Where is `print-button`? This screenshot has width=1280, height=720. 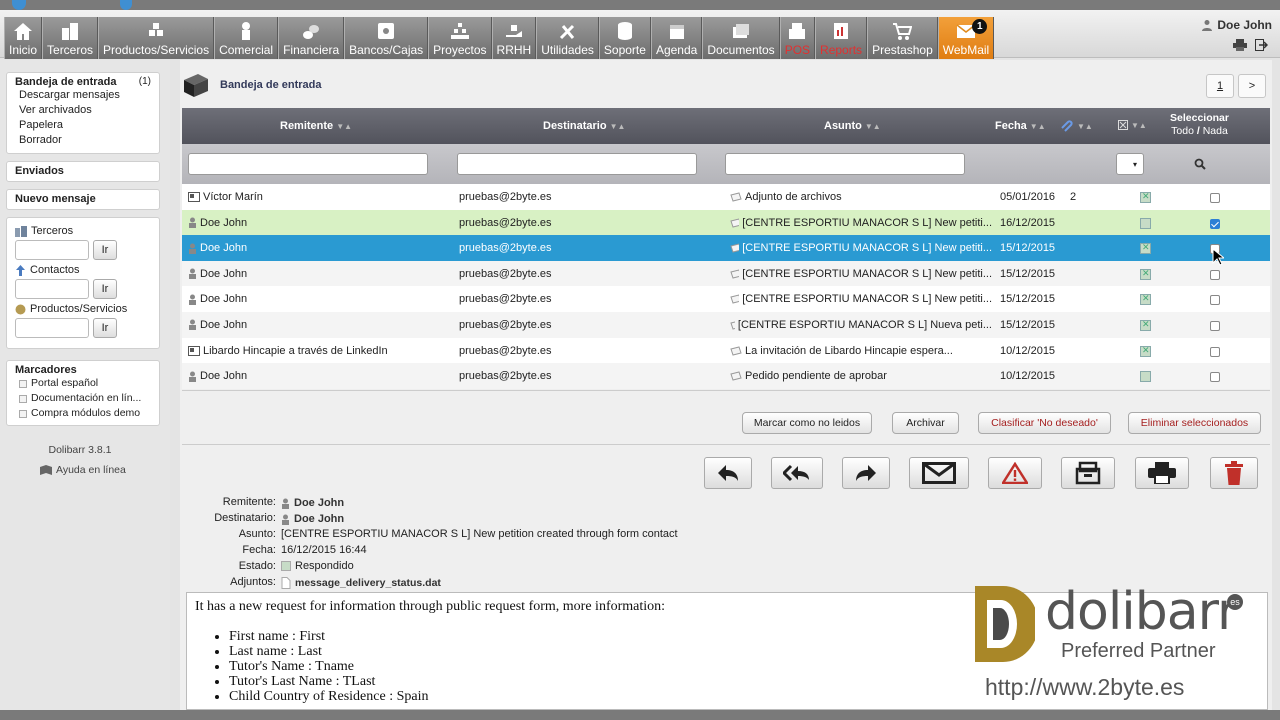 print-button is located at coordinates (1162, 473).